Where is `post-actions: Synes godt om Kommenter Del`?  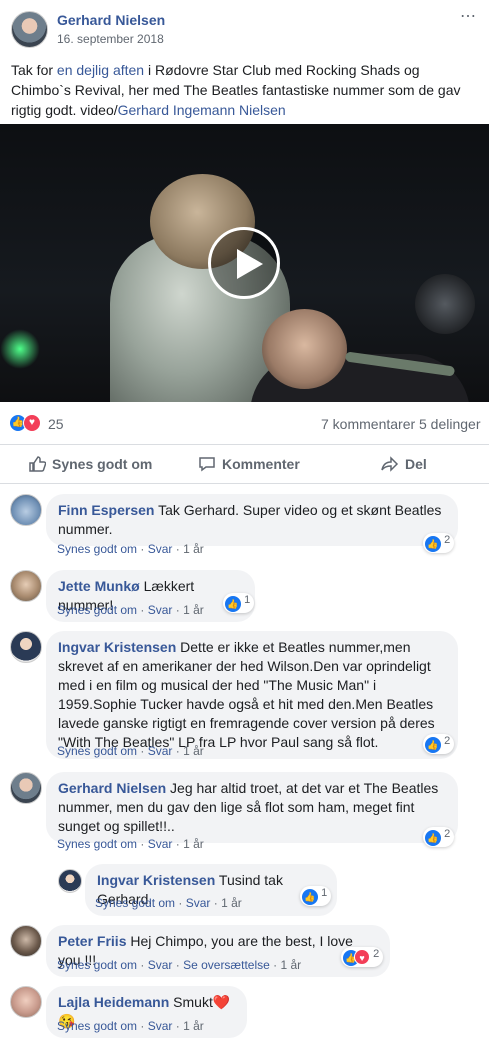
post-actions: Synes godt om Kommenter Del is located at coordinates (244, 464).